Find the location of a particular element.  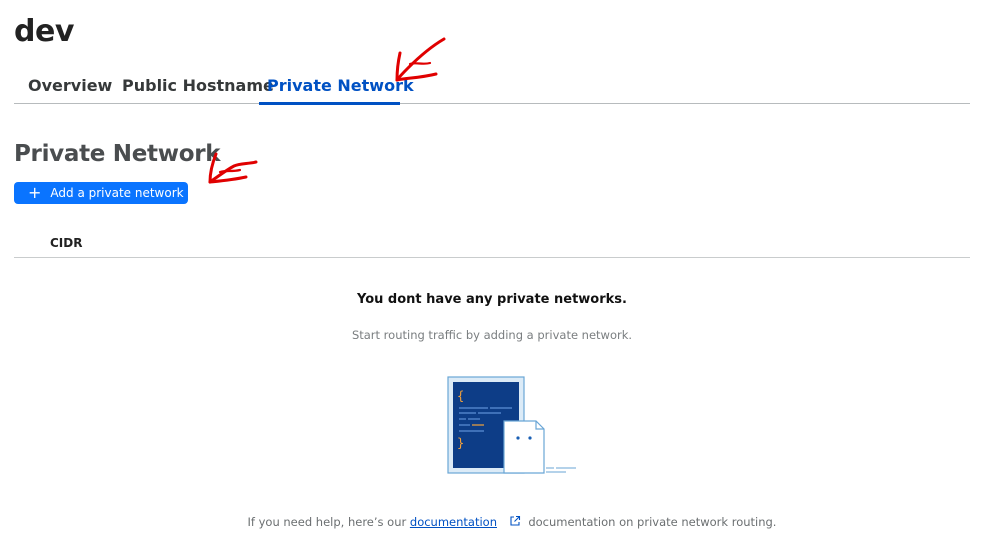

help-prefix: If you need help, here’s our is located at coordinates (327, 522).